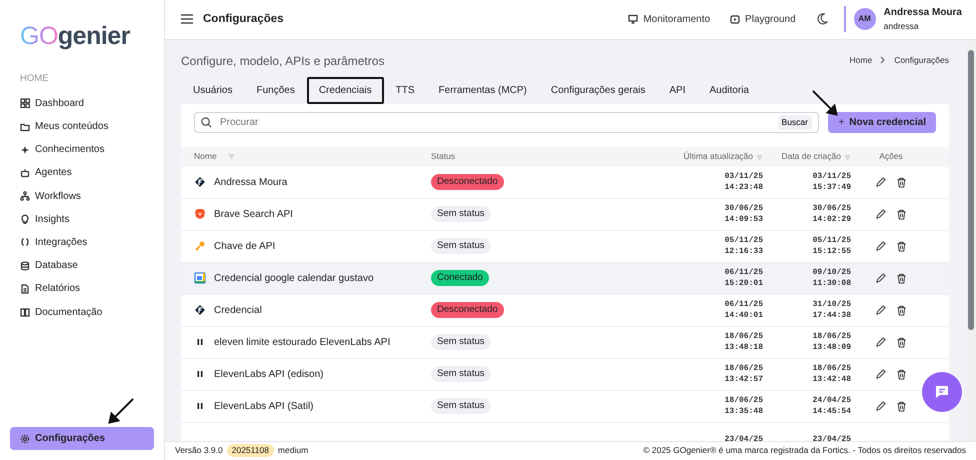 The height and width of the screenshot is (460, 976). I want to click on credential-name: eleven limite estourado ElevenLabs API, so click(302, 343).